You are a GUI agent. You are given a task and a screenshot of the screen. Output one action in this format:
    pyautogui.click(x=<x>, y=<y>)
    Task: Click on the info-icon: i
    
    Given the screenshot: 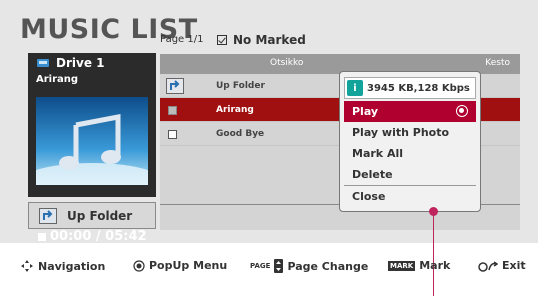 What is the action you would take?
    pyautogui.click(x=355, y=88)
    